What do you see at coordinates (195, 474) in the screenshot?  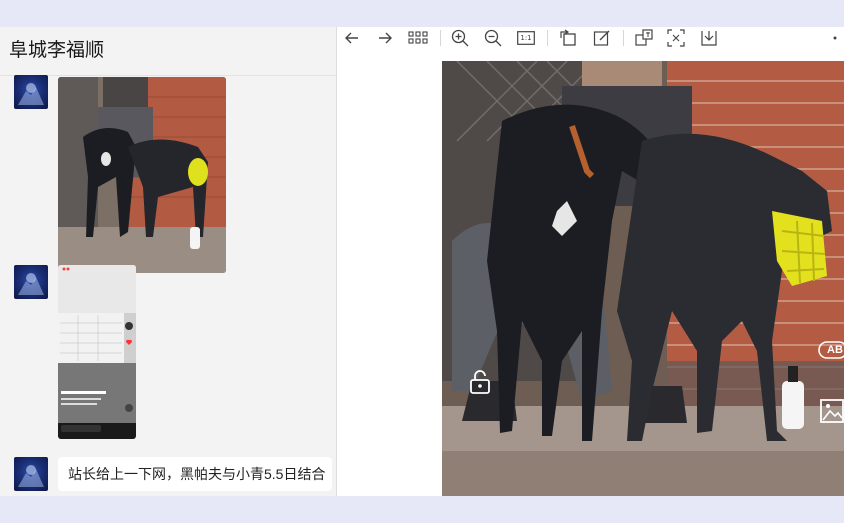 I see `text-message: 站长给上一下网，黑帕夫与小青5.5日结合` at bounding box center [195, 474].